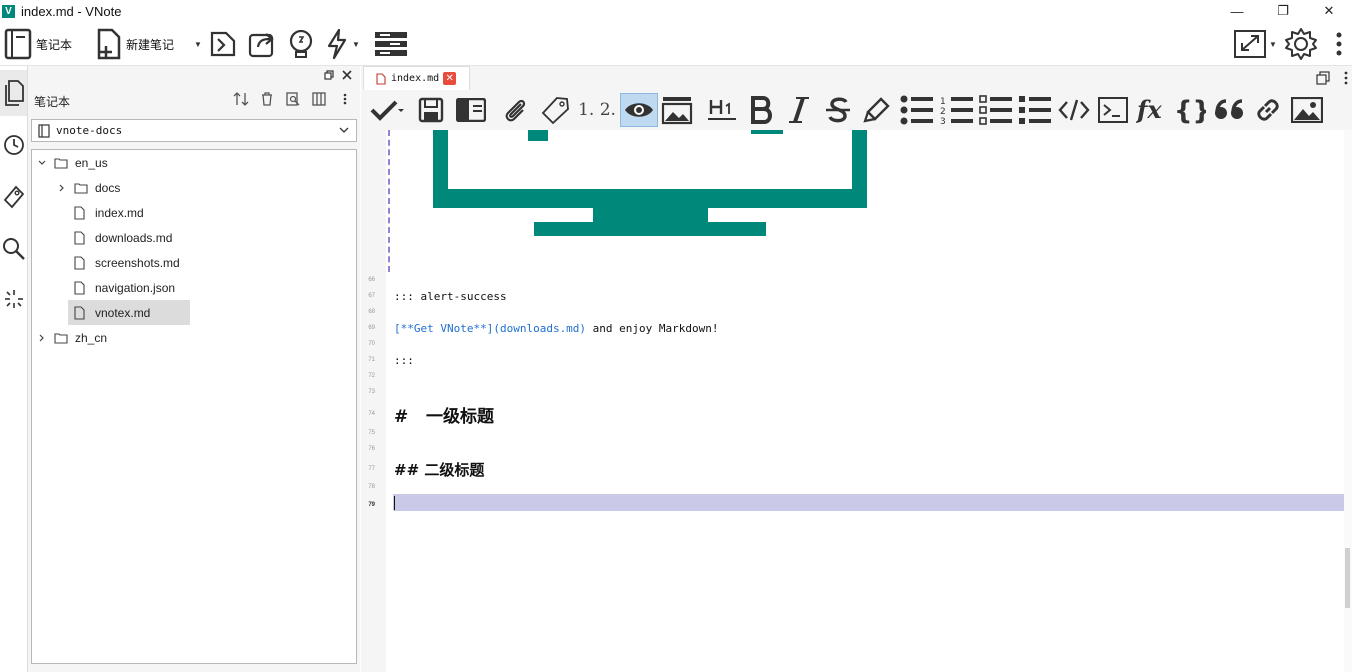 Image resolution: width=1352 pixels, height=672 pixels. Describe the element at coordinates (1283, 11) in the screenshot. I see `restore-button: ❐` at that location.